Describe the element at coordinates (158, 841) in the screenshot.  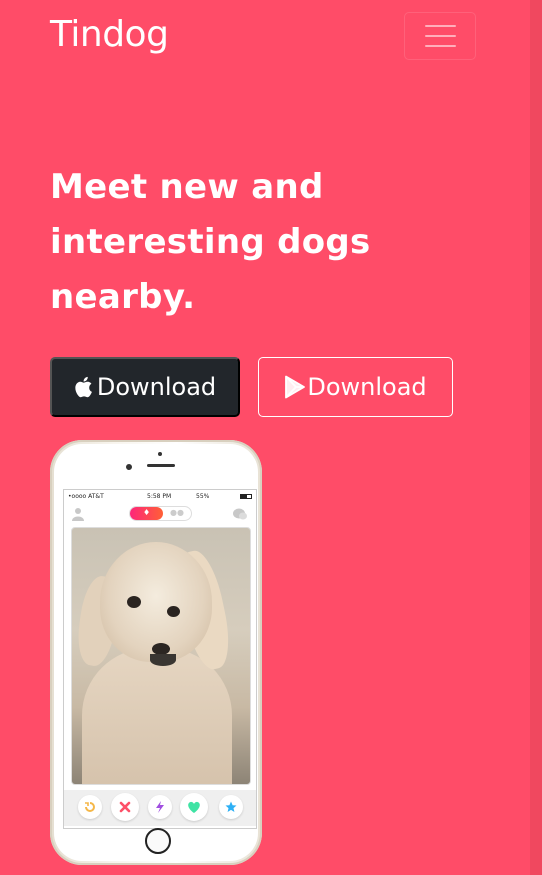
I see `phone-home-button` at that location.